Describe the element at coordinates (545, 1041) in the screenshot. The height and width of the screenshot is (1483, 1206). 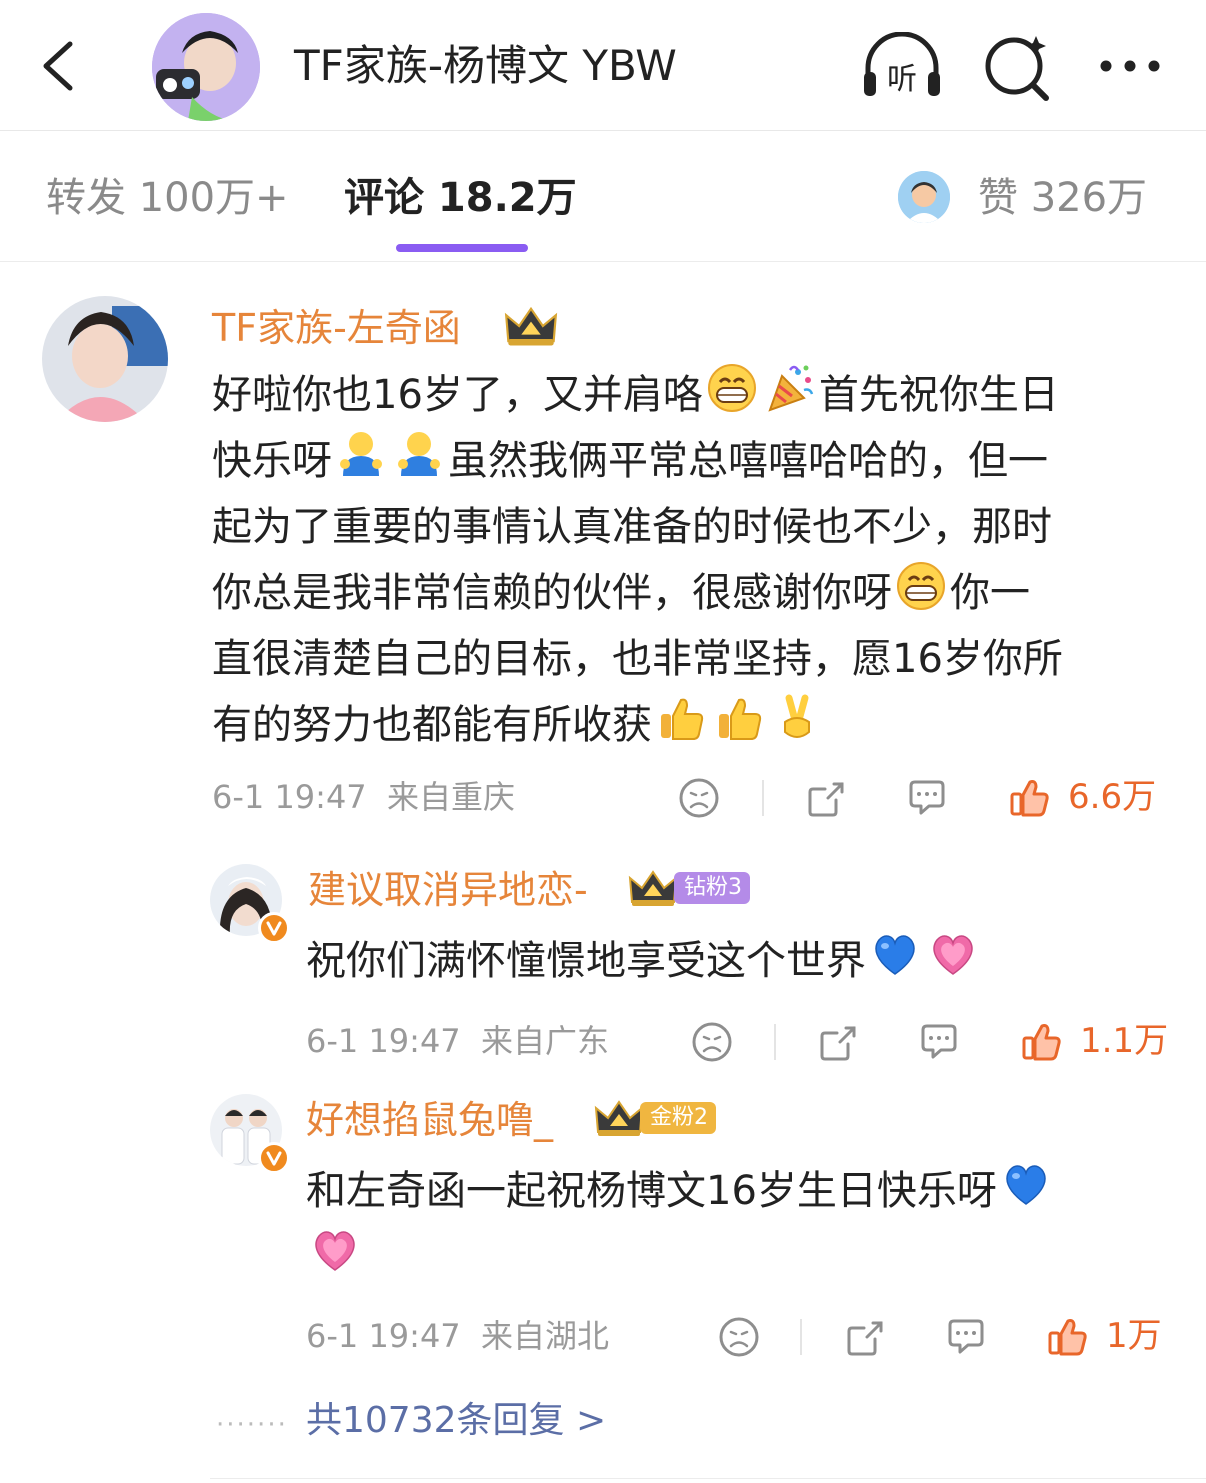
I see `comment-location: 来自广东` at that location.